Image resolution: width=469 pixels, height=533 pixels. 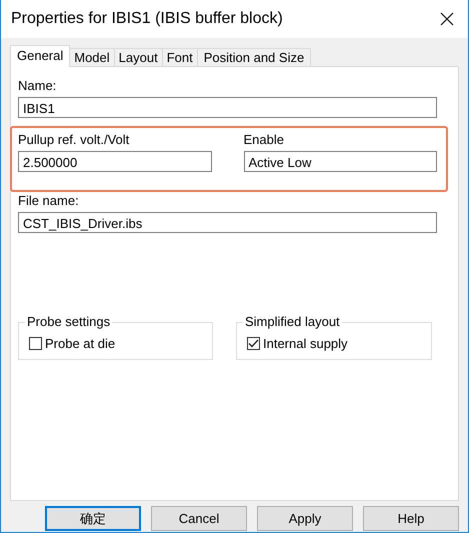 I want to click on file-name-field: CST_IBIS_Driver.ibs, so click(x=227, y=222).